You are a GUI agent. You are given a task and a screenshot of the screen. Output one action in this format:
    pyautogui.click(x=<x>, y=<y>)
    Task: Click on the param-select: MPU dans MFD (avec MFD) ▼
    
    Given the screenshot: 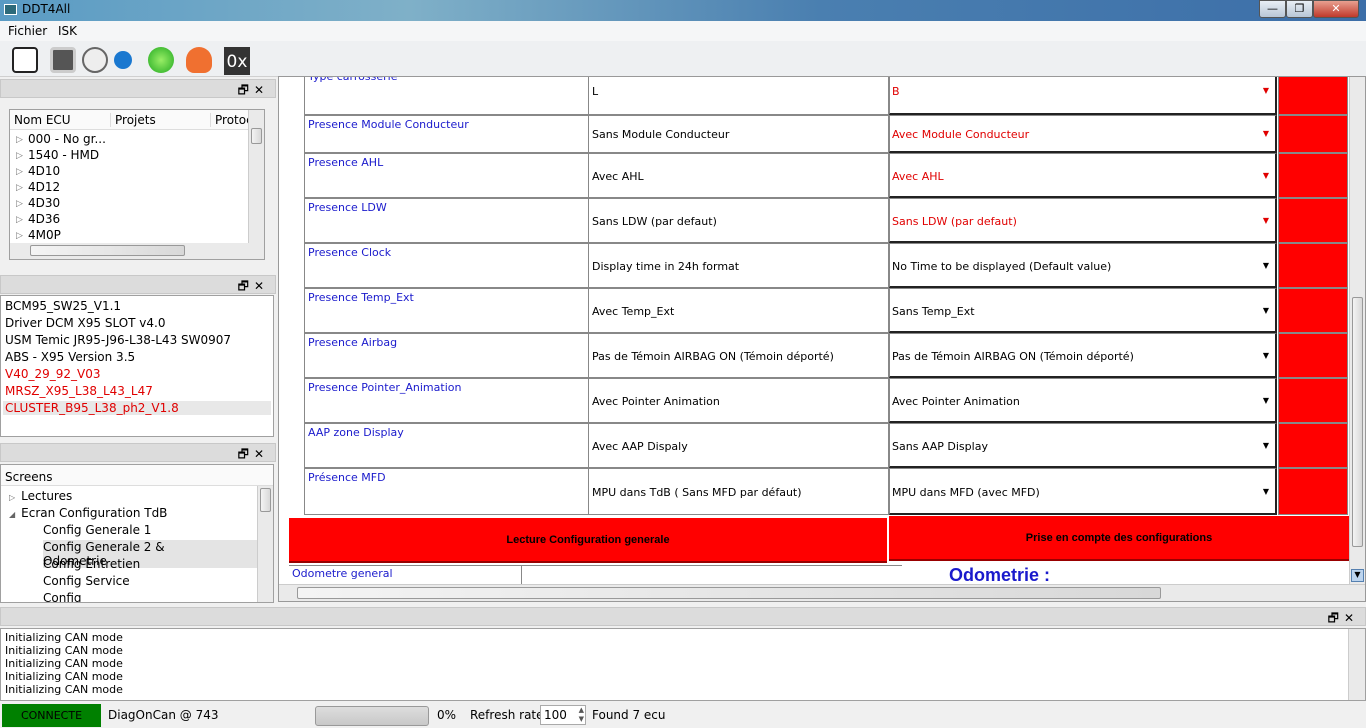 What is the action you would take?
    pyautogui.click(x=1083, y=491)
    